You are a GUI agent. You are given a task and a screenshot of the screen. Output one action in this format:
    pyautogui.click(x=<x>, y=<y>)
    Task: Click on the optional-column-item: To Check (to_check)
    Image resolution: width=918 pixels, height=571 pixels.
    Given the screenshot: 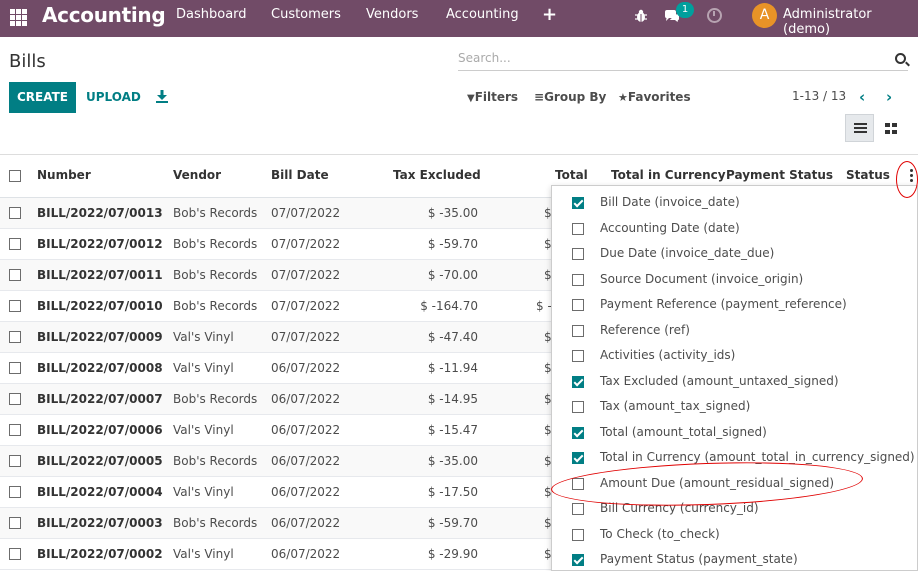 What is the action you would take?
    pyautogui.click(x=734, y=535)
    